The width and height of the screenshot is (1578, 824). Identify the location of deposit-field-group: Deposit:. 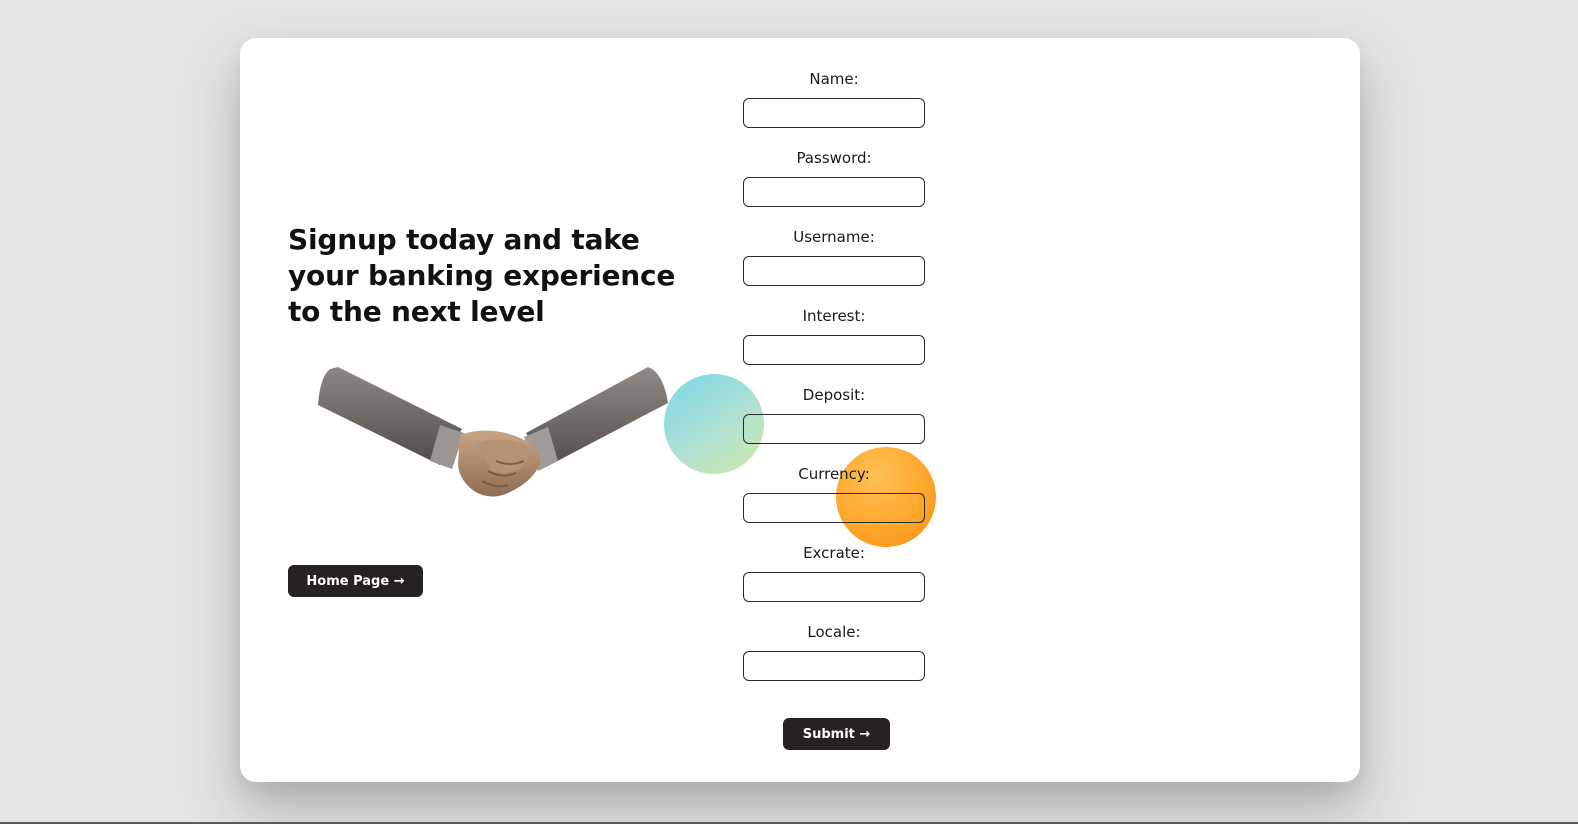
(834, 423).